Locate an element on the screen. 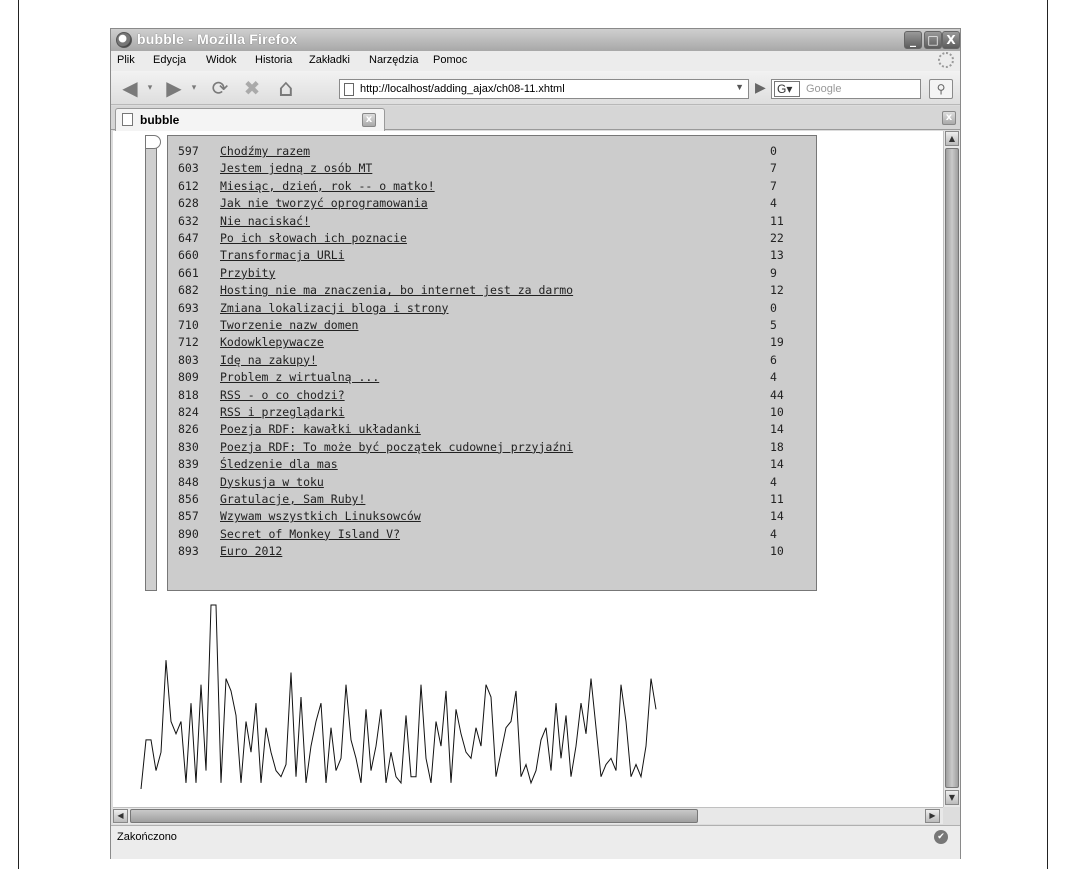 Image resolution: width=1066 pixels, height=869 pixels. menu-edycja: Edycja is located at coordinates (169, 60).